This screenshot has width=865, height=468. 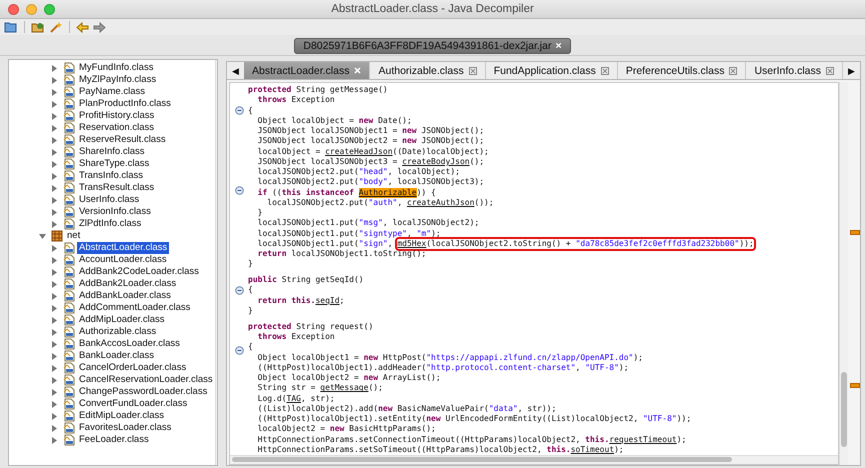 I want to click on wand-icon, so click(x=56, y=27).